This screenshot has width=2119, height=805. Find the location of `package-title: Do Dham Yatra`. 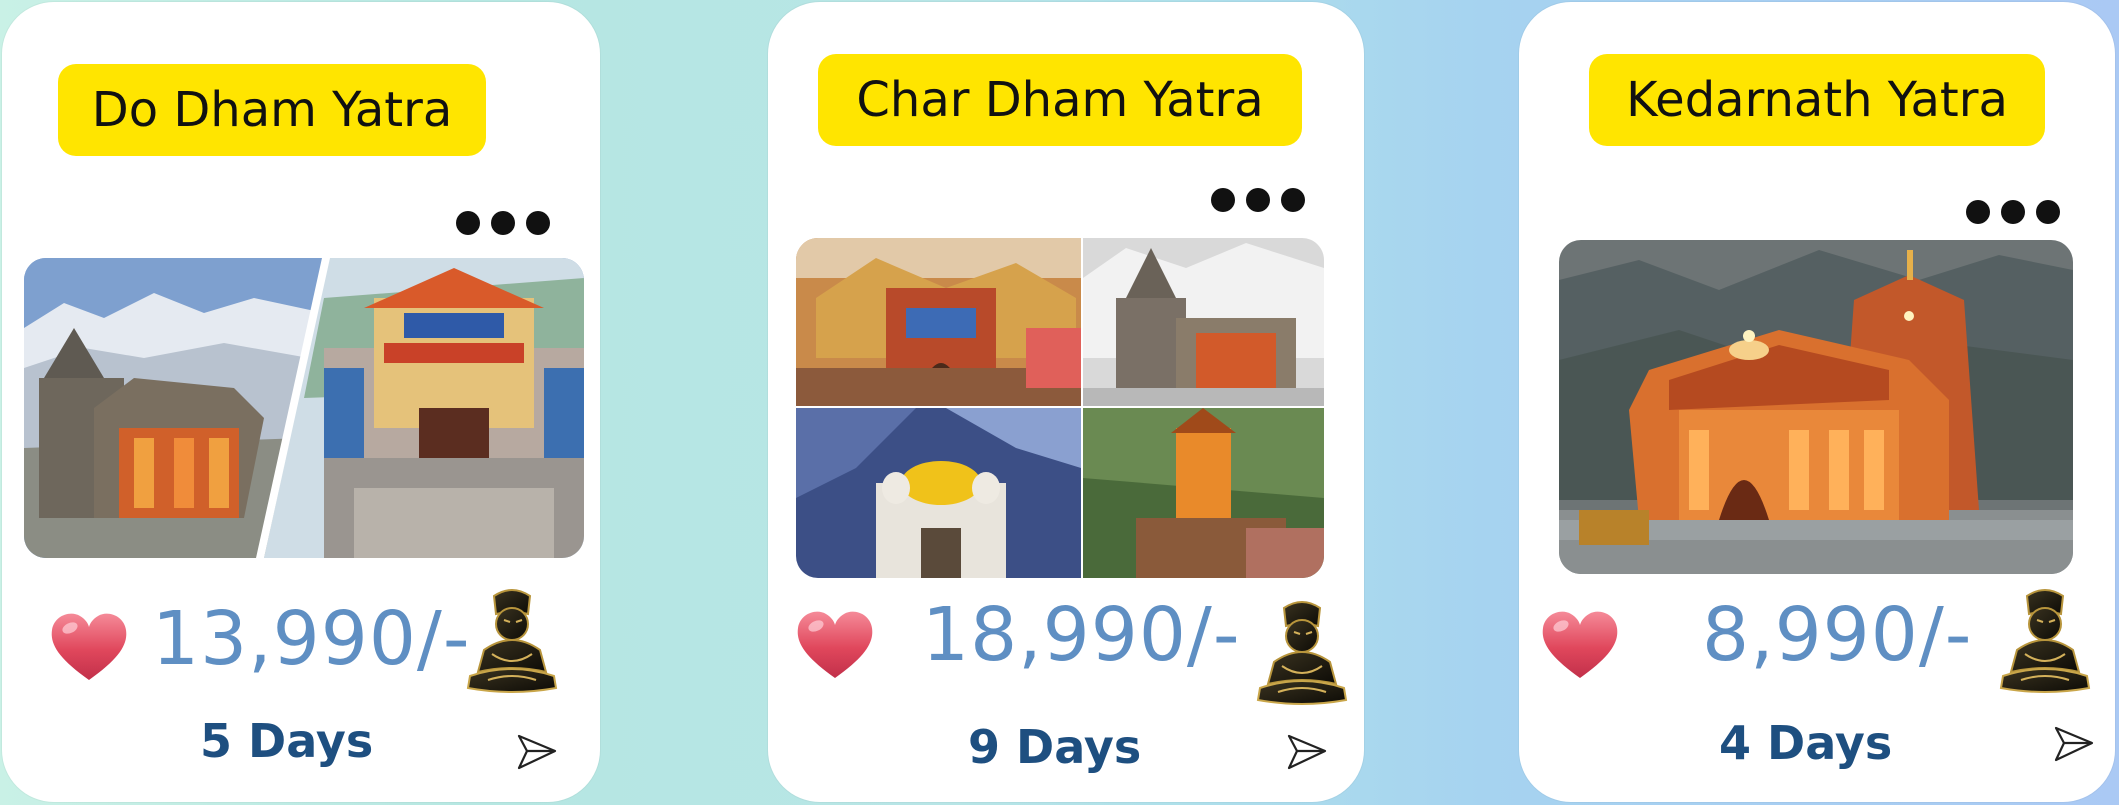

package-title: Do Dham Yatra is located at coordinates (272, 110).